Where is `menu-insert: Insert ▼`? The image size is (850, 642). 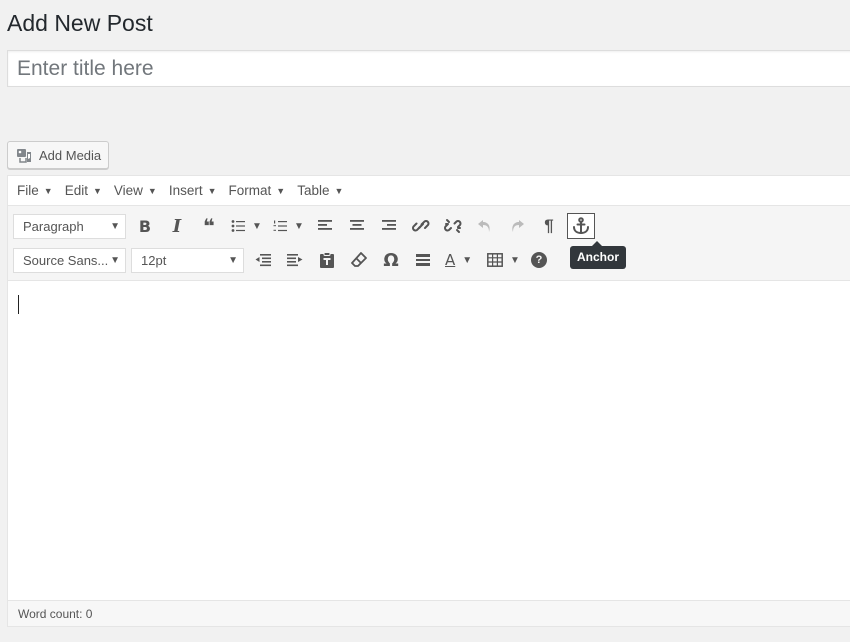
menu-insert: Insert ▼ is located at coordinates (193, 191).